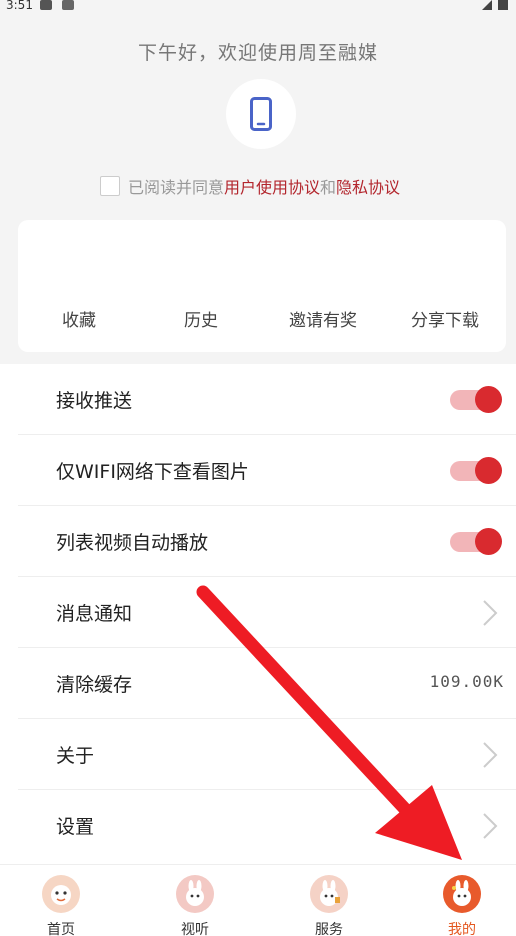 This screenshot has height=936, width=516. Describe the element at coordinates (466, 681) in the screenshot. I see `cache-size-value: 109.00K` at that location.